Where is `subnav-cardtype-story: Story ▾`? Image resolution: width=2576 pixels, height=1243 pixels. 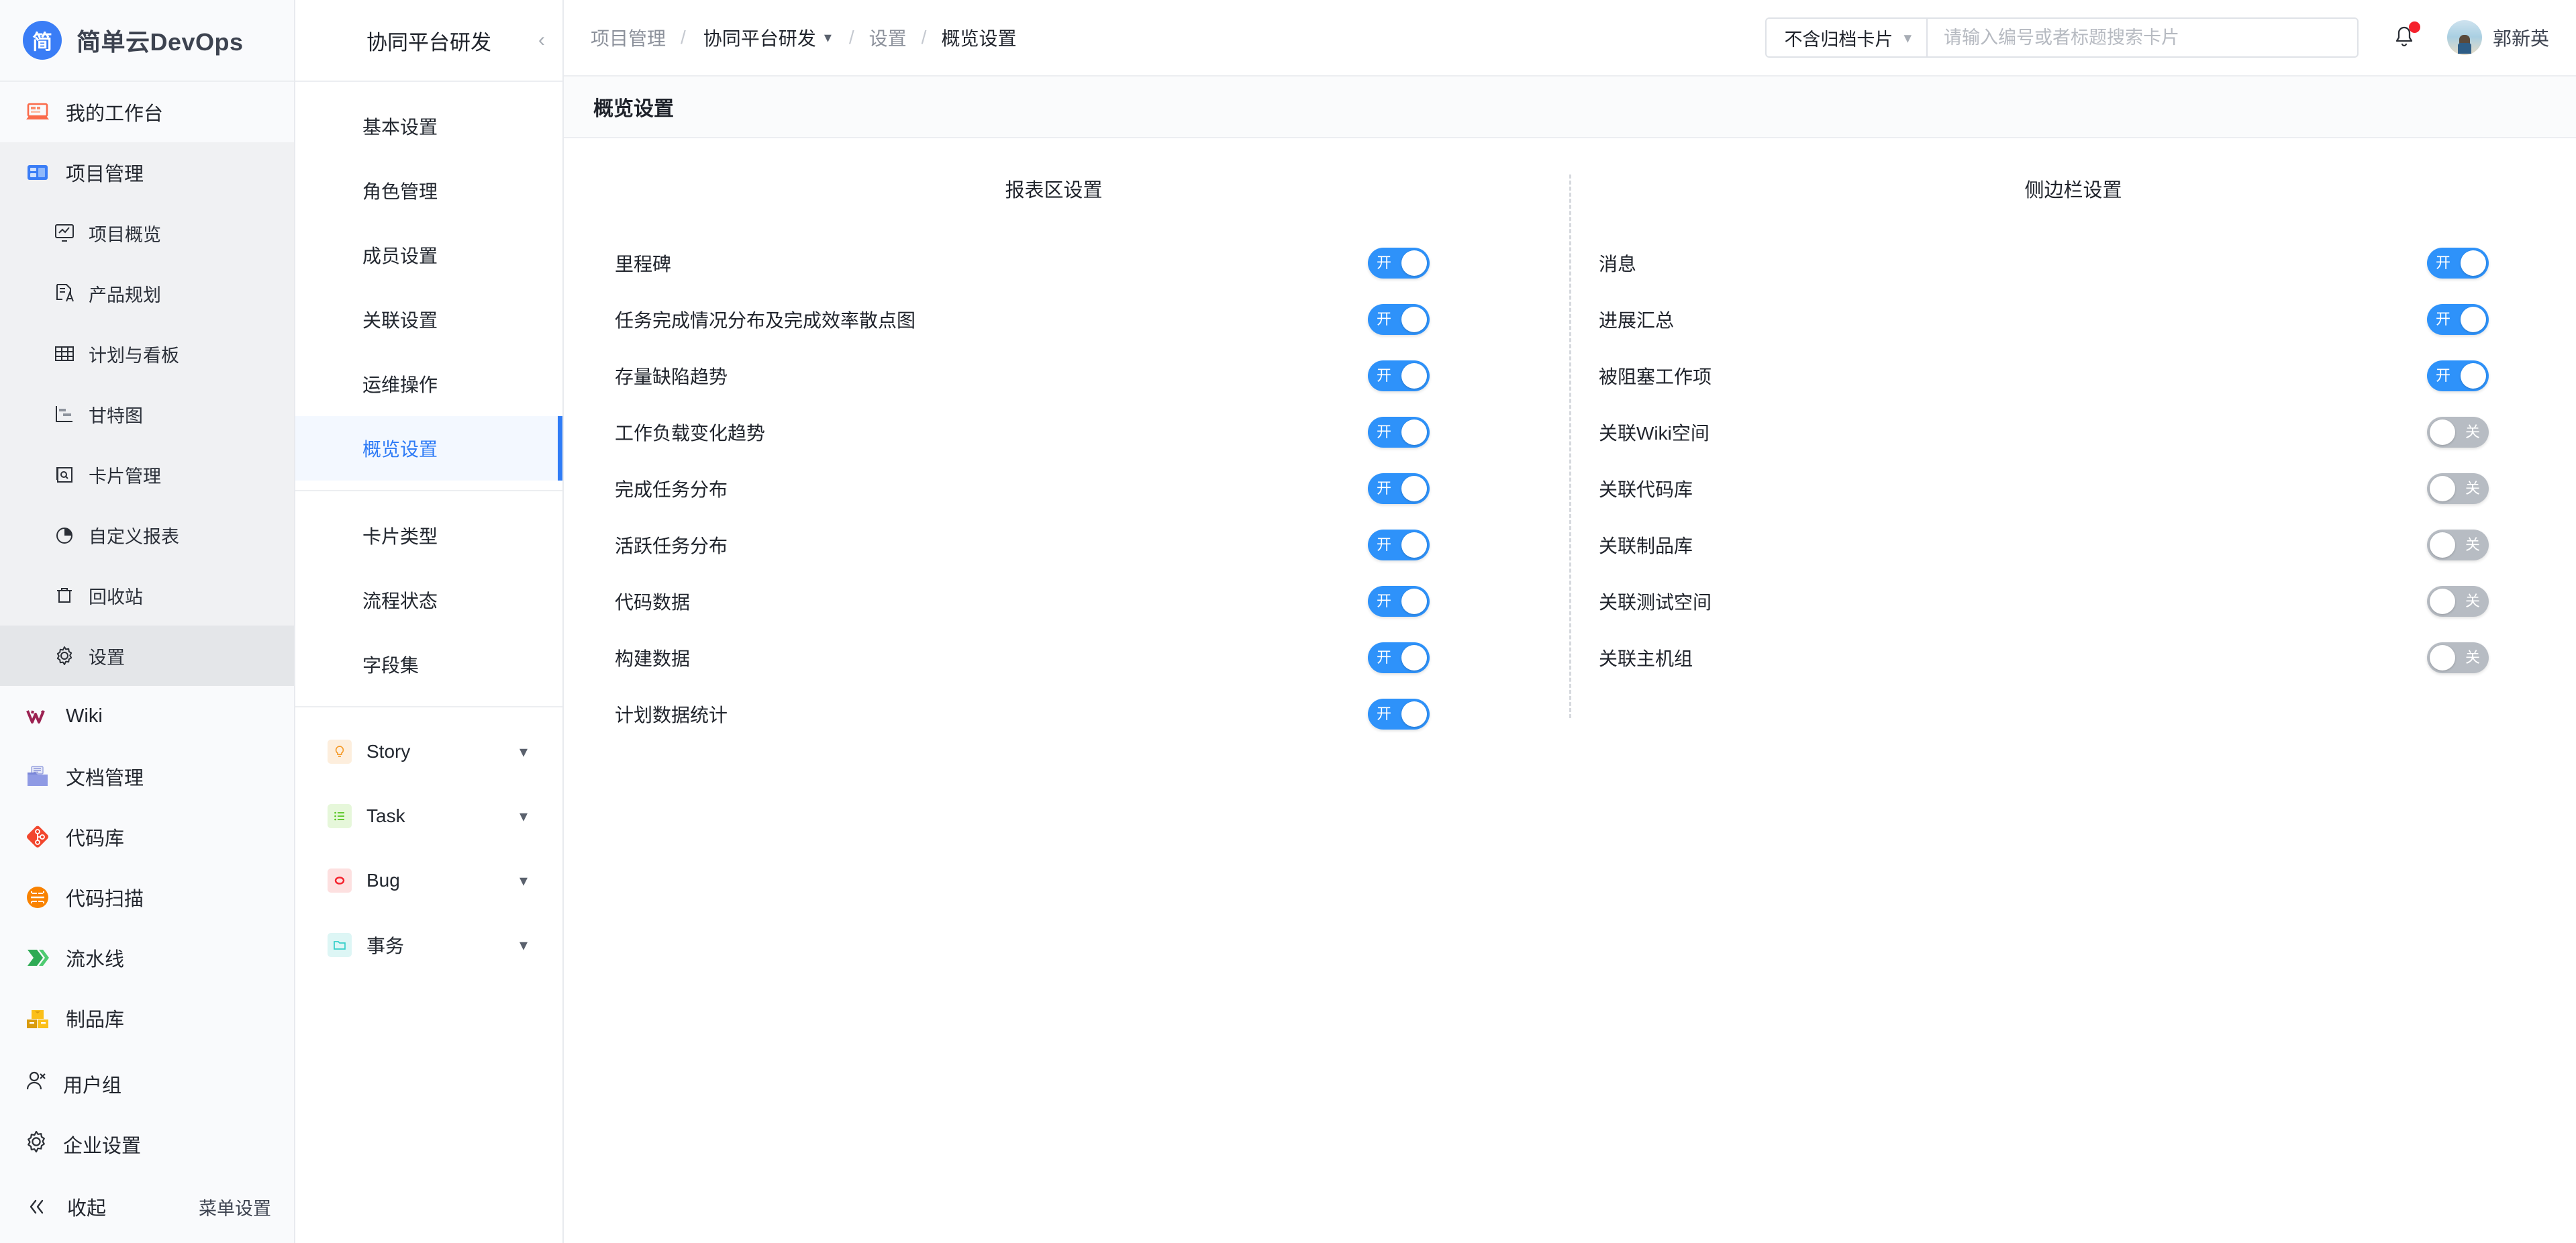
subnav-cardtype-story: Story ▾ is located at coordinates (428, 752).